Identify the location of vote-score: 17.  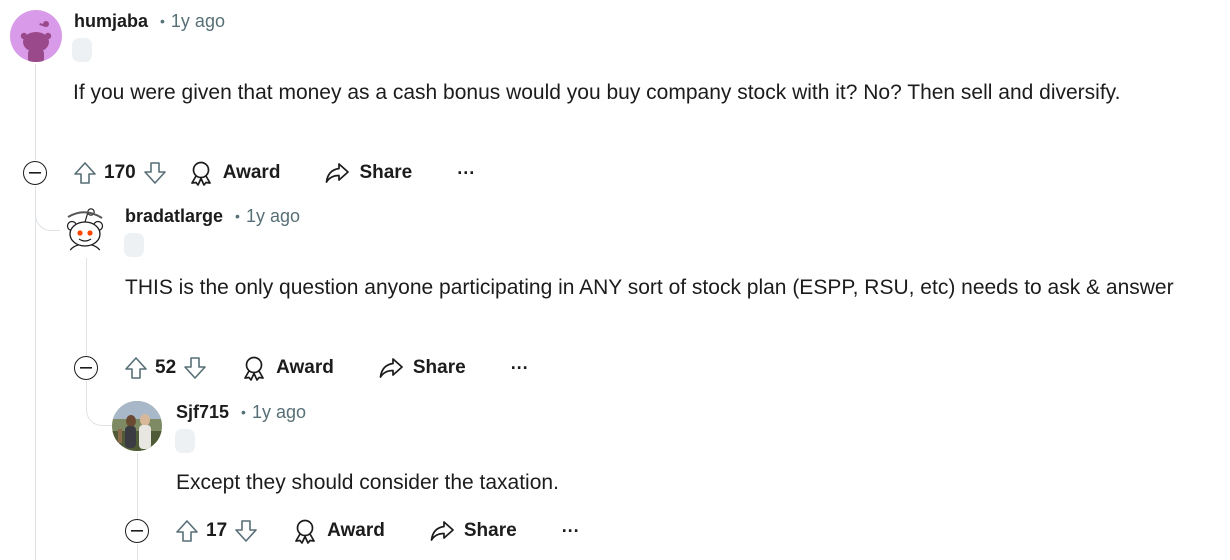
(217, 530).